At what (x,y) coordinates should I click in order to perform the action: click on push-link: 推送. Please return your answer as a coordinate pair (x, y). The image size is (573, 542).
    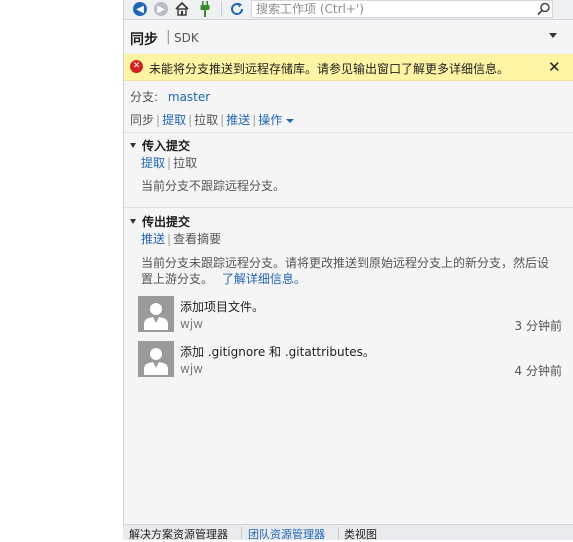
    Looking at the image, I should click on (238, 120).